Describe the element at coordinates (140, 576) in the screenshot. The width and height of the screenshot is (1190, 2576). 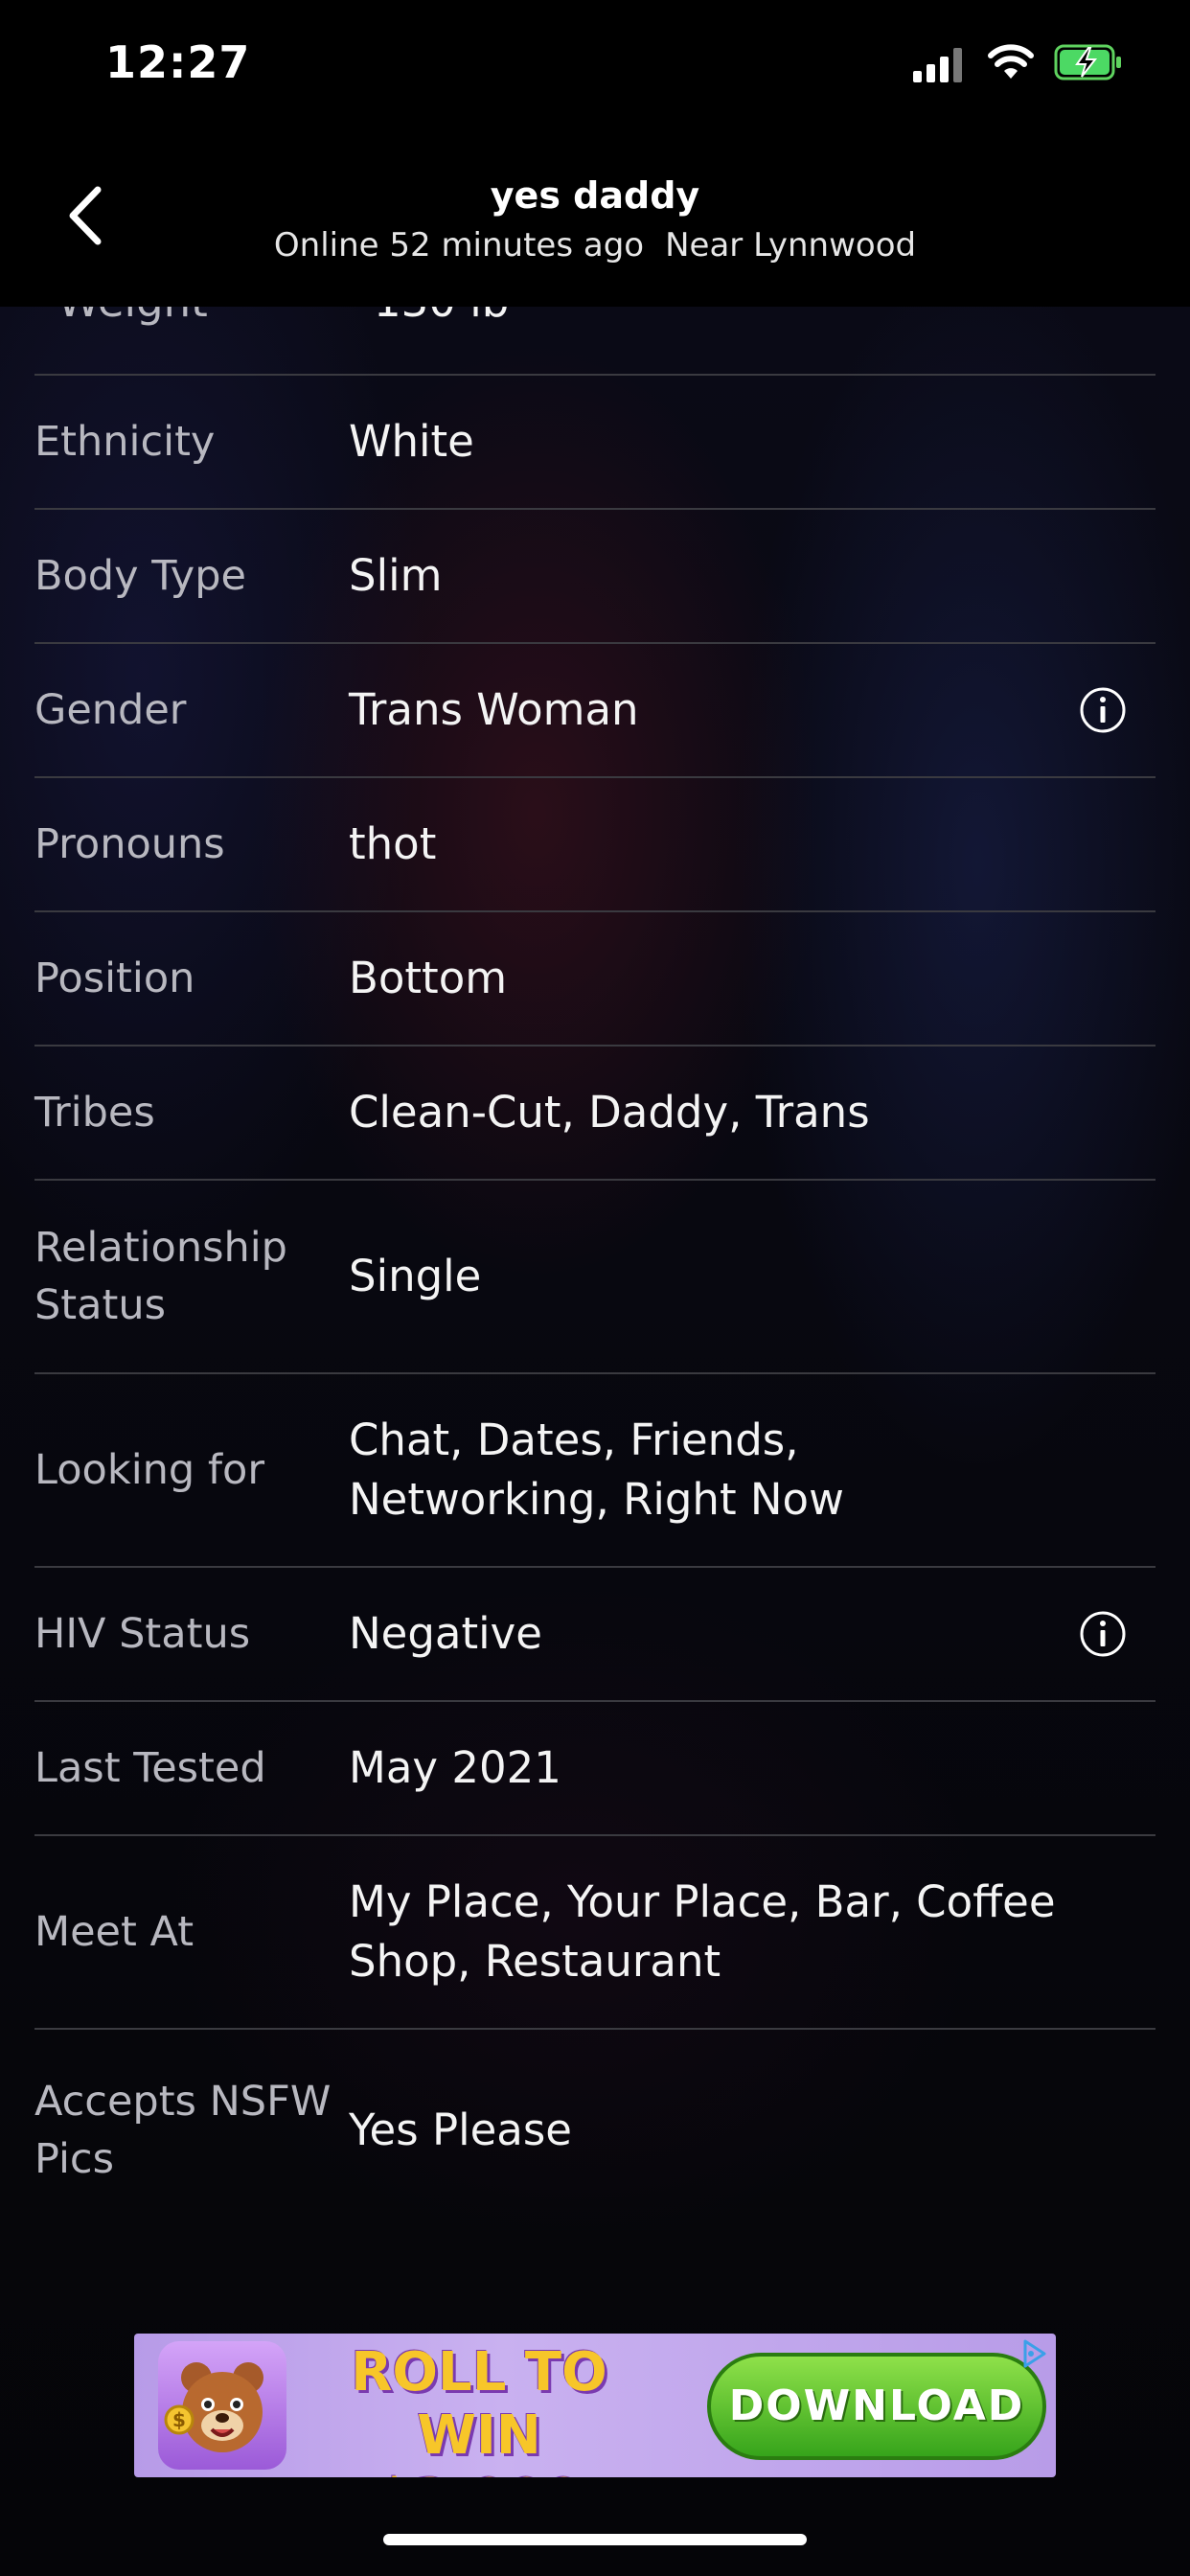
I see `detail-label: Body Type` at that location.